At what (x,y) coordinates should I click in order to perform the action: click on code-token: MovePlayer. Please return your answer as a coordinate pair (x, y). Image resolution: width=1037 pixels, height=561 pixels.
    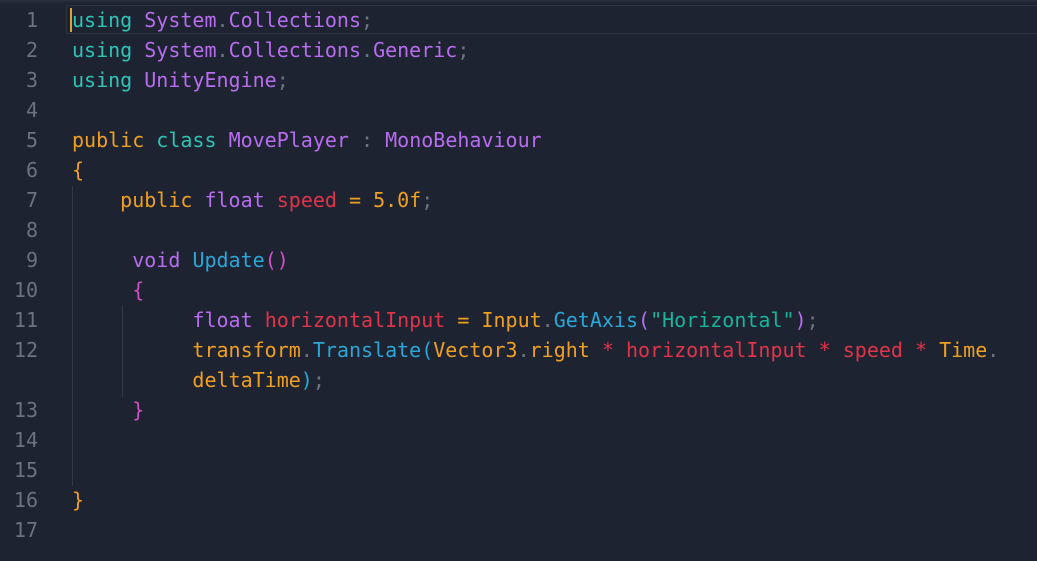
    Looking at the image, I should click on (288, 140).